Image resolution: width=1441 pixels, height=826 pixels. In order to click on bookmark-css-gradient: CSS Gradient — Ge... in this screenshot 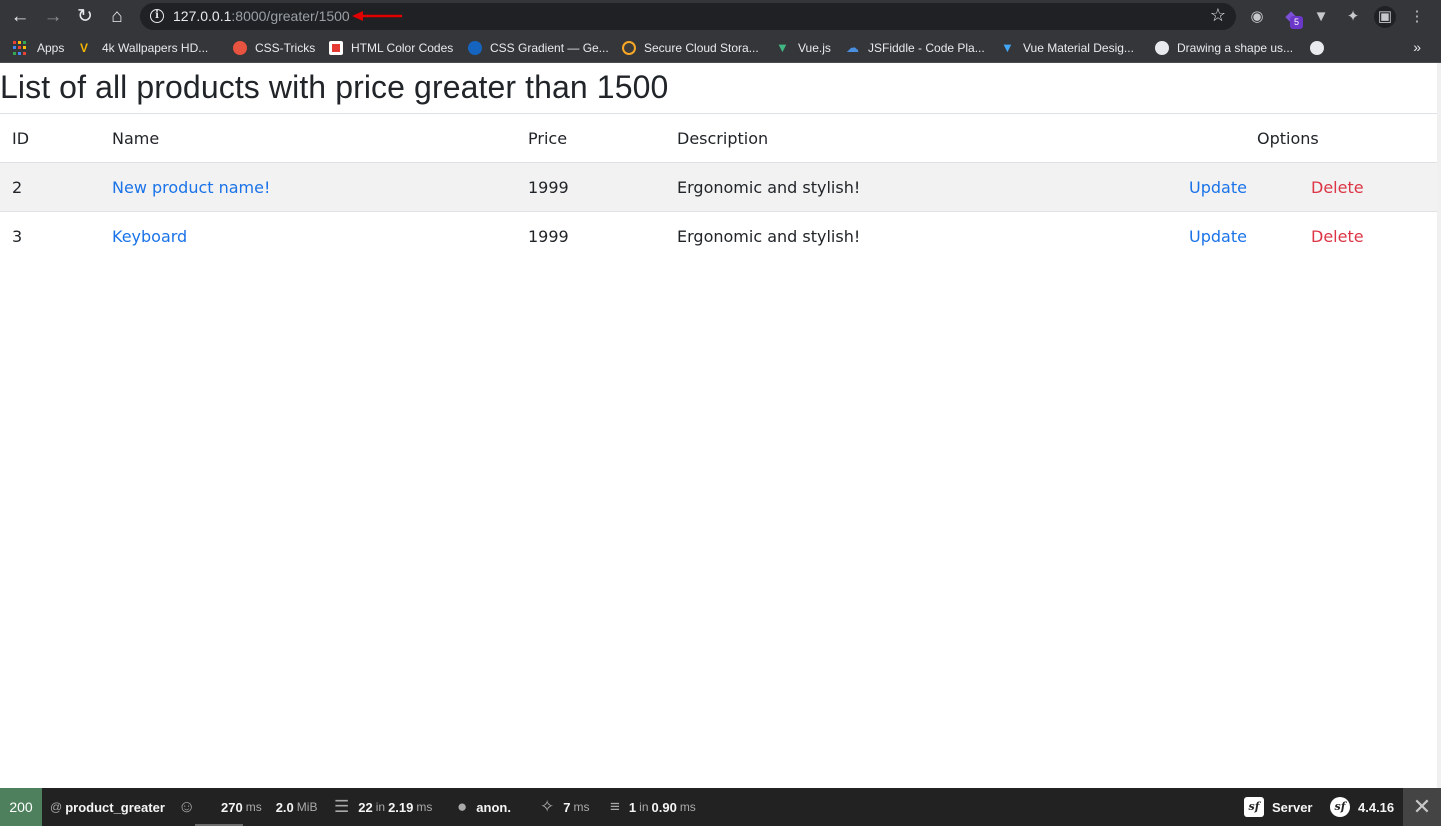, I will do `click(538, 48)`.